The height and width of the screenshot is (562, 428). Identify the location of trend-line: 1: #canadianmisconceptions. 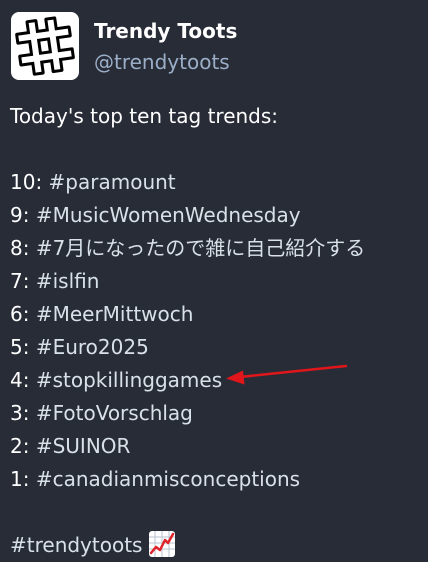
(215, 479).